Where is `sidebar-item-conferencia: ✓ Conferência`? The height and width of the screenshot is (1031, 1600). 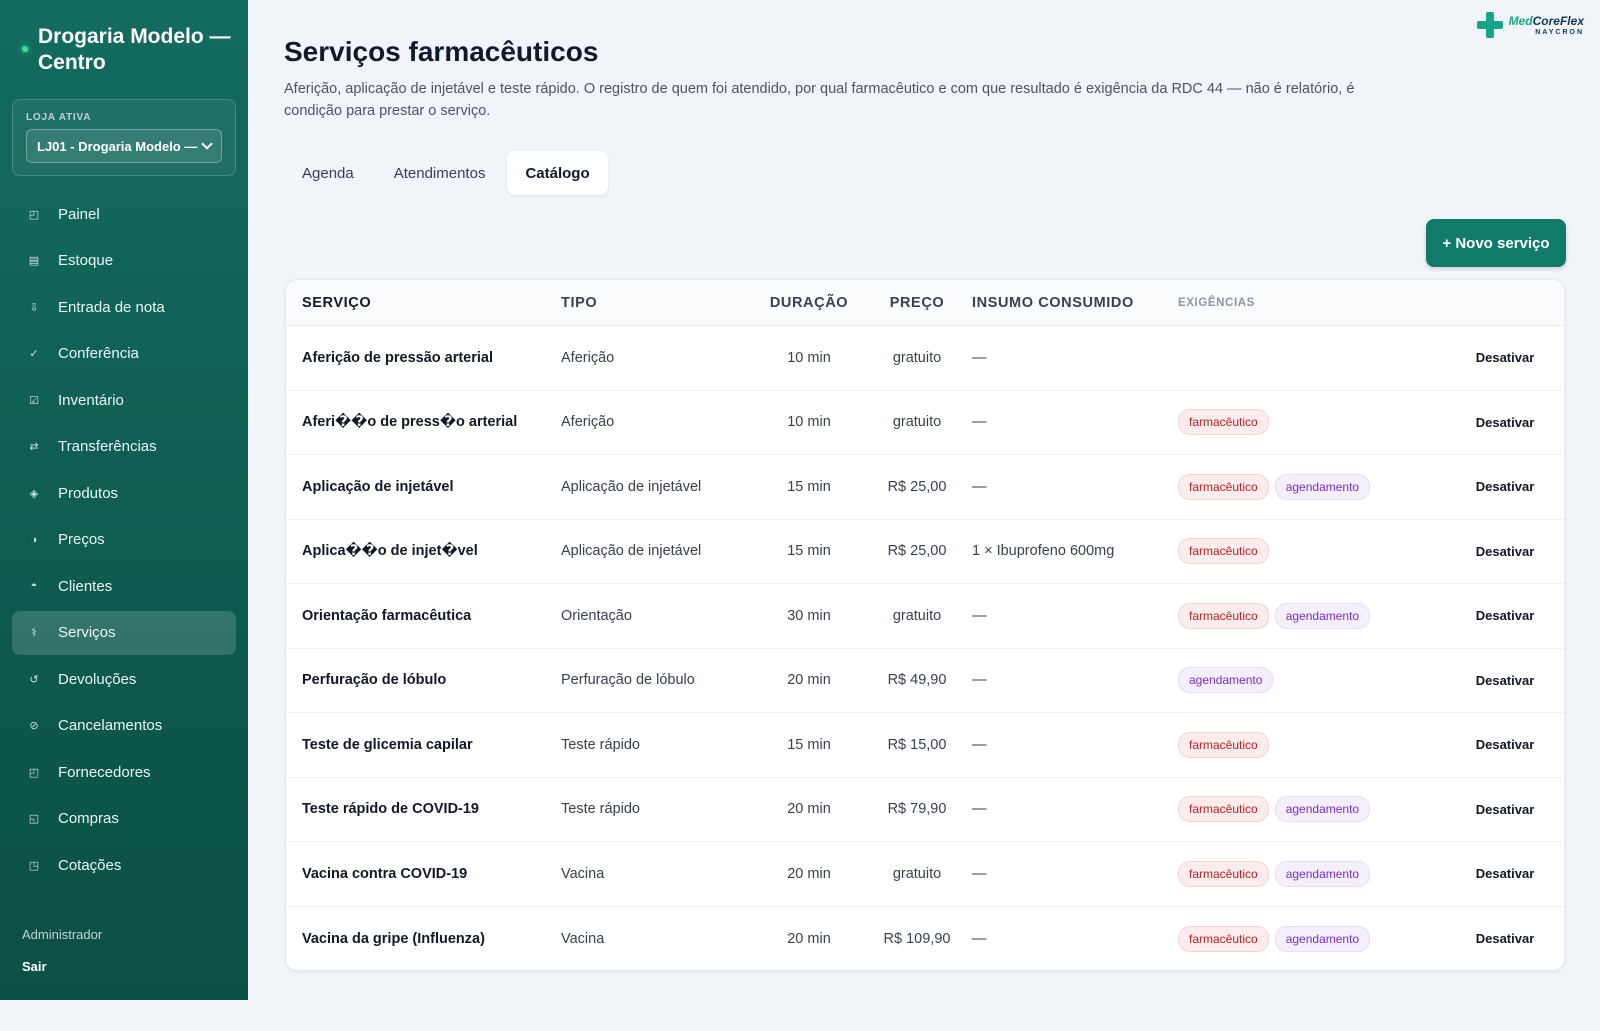
sidebar-item-conferencia: ✓ Conferência is located at coordinates (124, 354).